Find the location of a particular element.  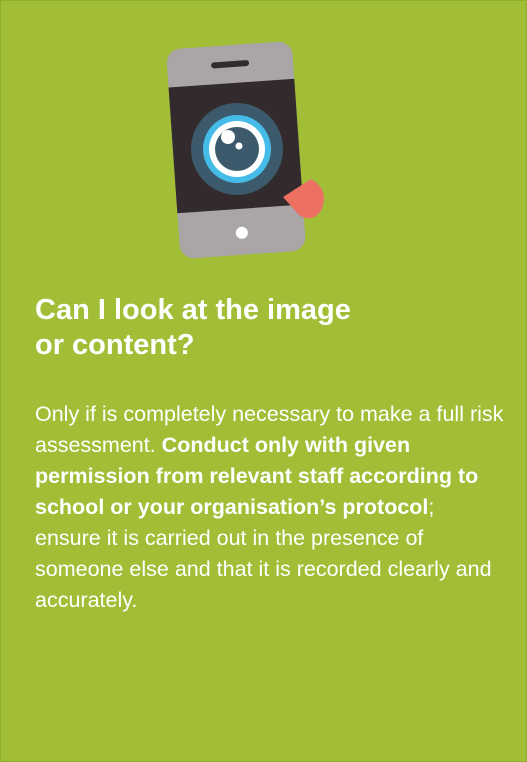

heading-line-2: or content? is located at coordinates (115, 345).